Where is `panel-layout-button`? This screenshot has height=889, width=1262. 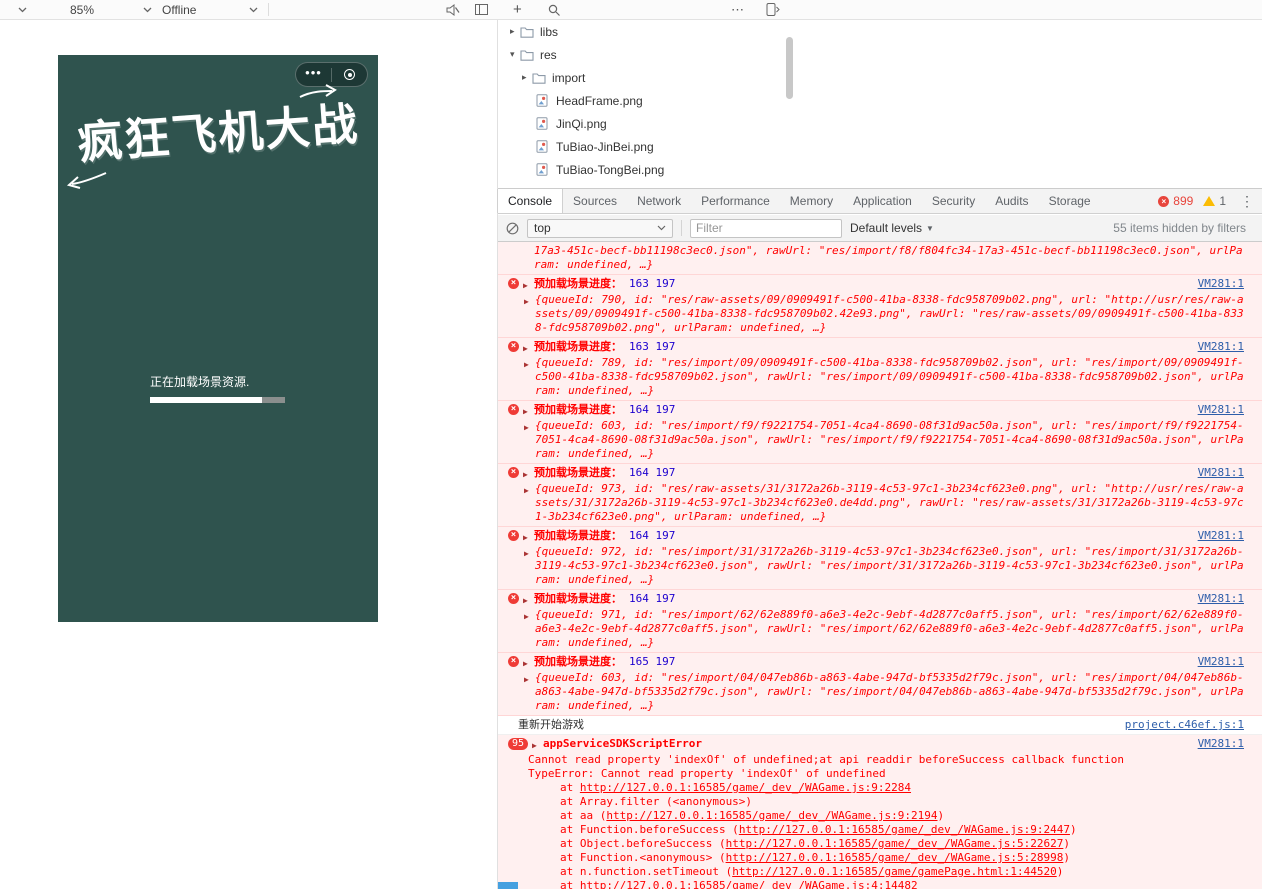
panel-layout-button is located at coordinates (481, 9).